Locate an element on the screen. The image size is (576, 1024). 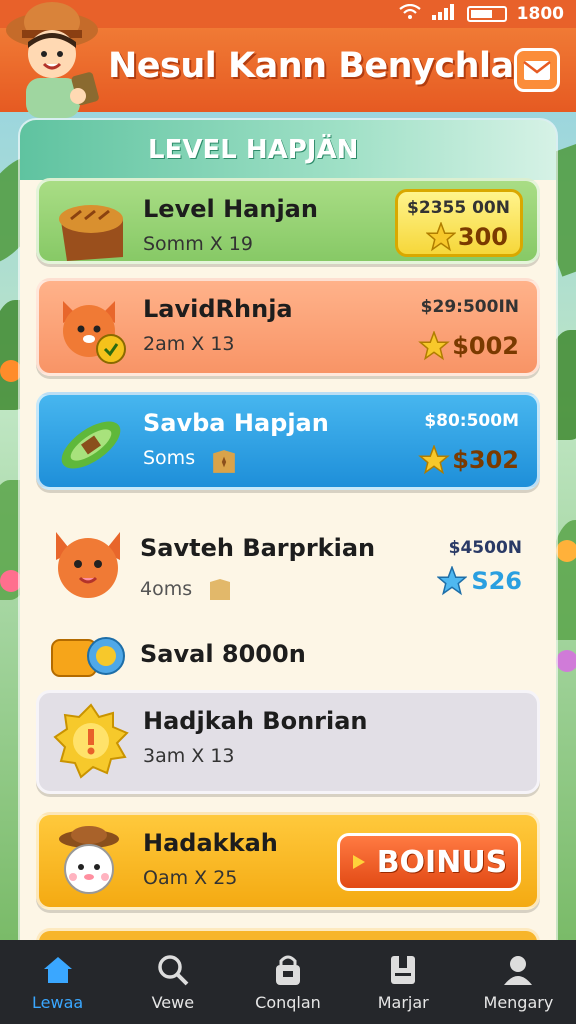
panel-header: LEVEL HAPJÄN is located at coordinates (288, 150).